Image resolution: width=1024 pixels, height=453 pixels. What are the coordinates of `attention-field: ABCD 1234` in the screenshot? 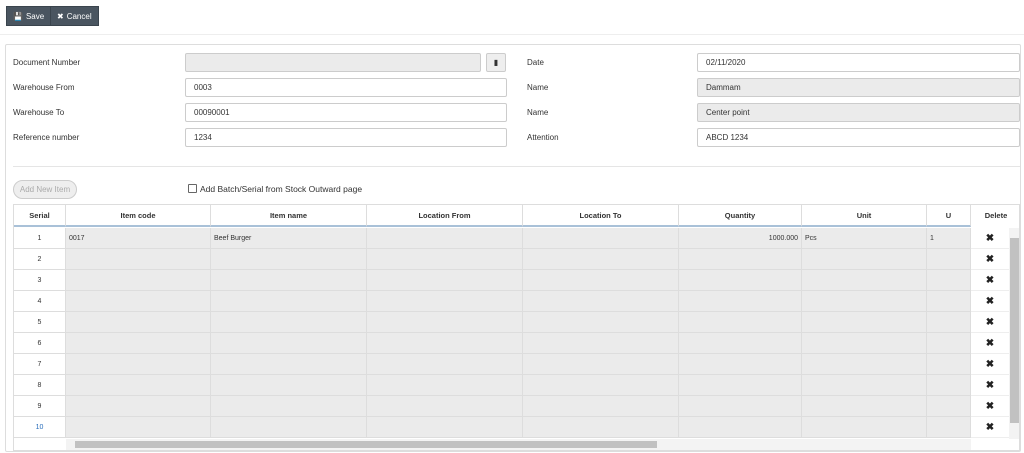 It's located at (858, 137).